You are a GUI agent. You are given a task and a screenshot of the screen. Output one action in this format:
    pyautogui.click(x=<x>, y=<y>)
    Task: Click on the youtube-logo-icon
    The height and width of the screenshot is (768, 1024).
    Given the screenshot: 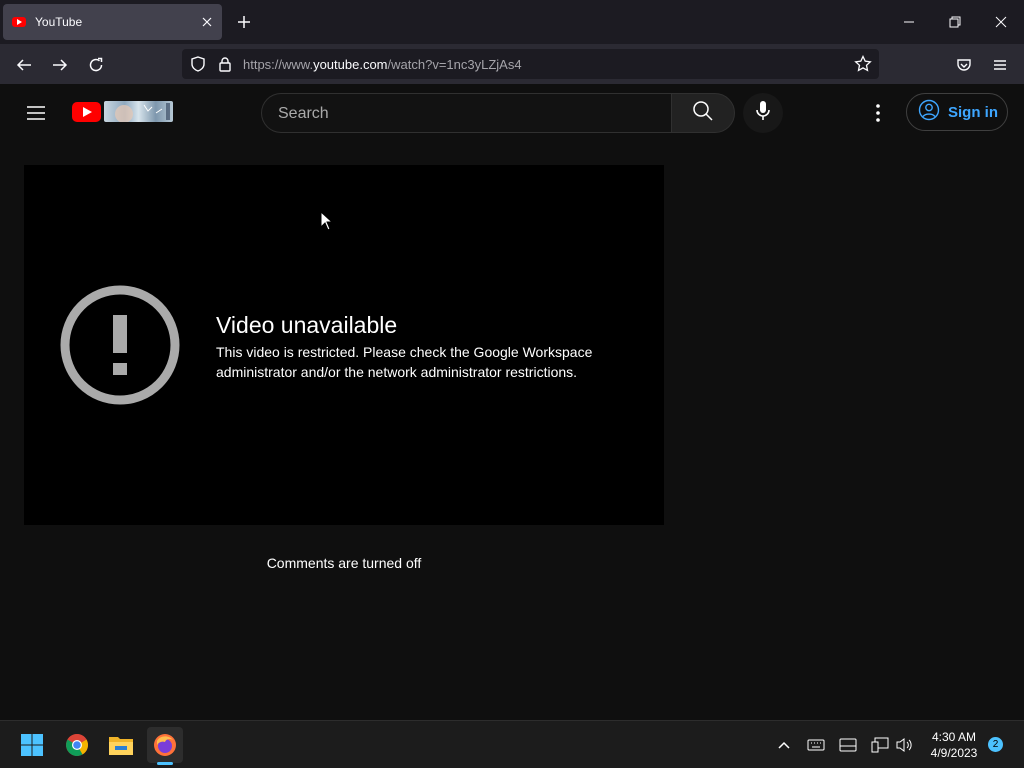 What is the action you would take?
    pyautogui.click(x=86, y=112)
    